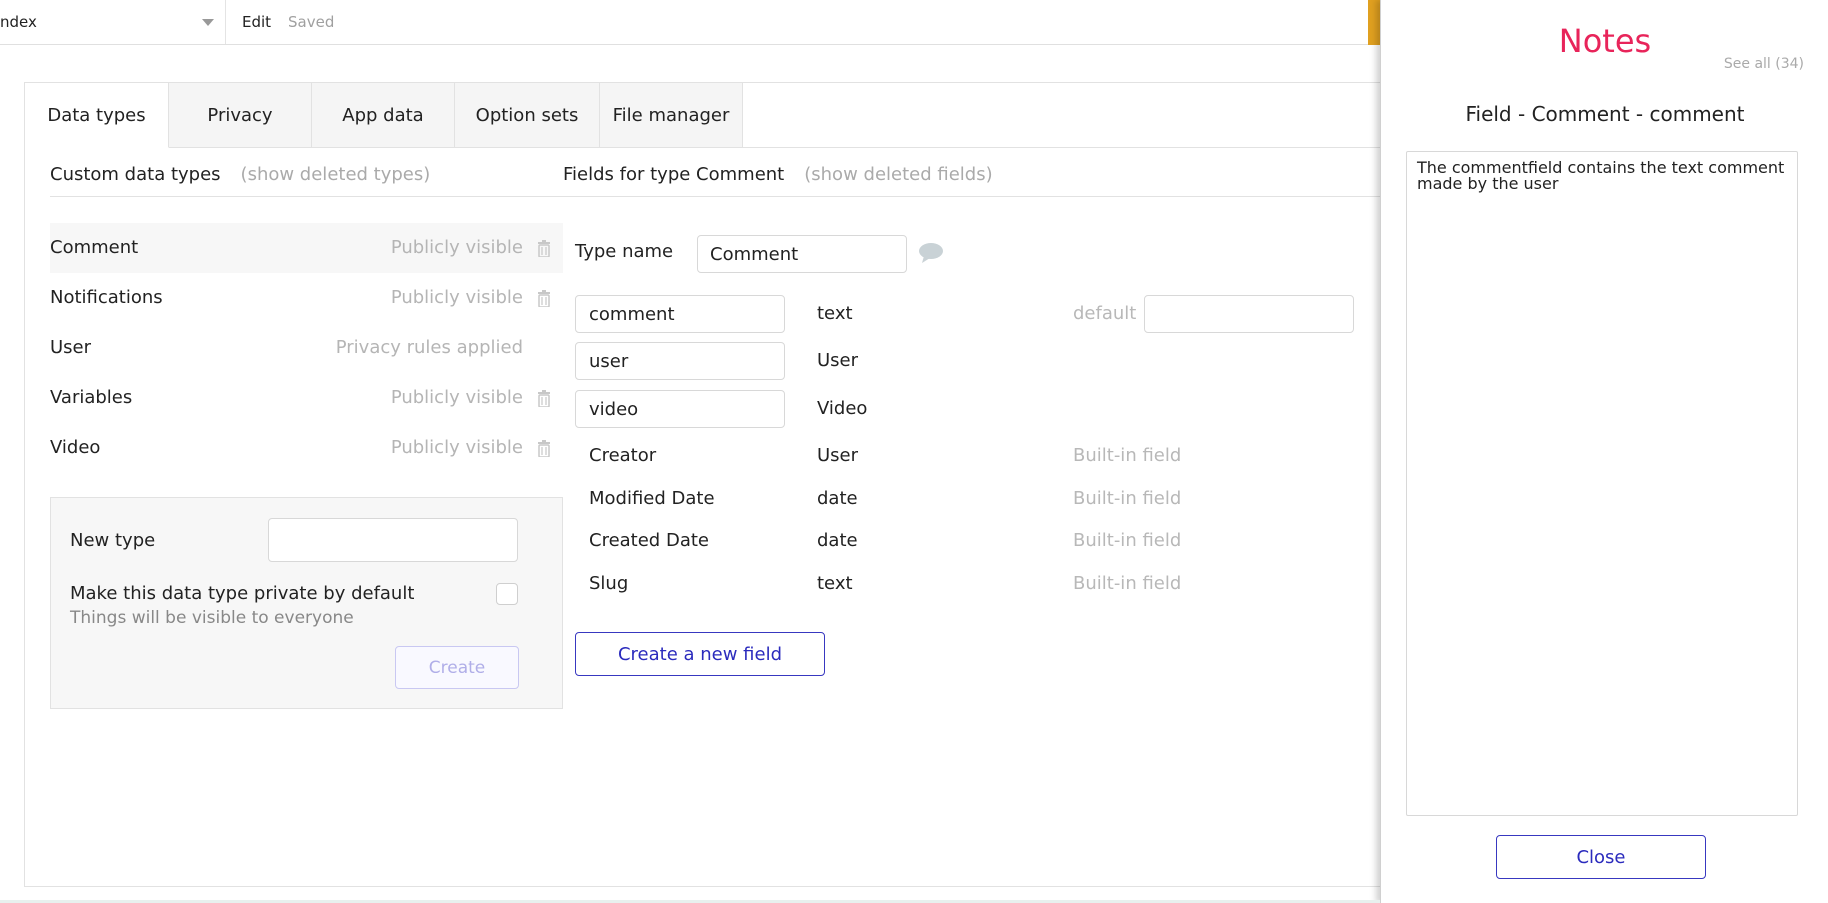  Describe the element at coordinates (609, 583) in the screenshot. I see `field-name: Slug` at that location.